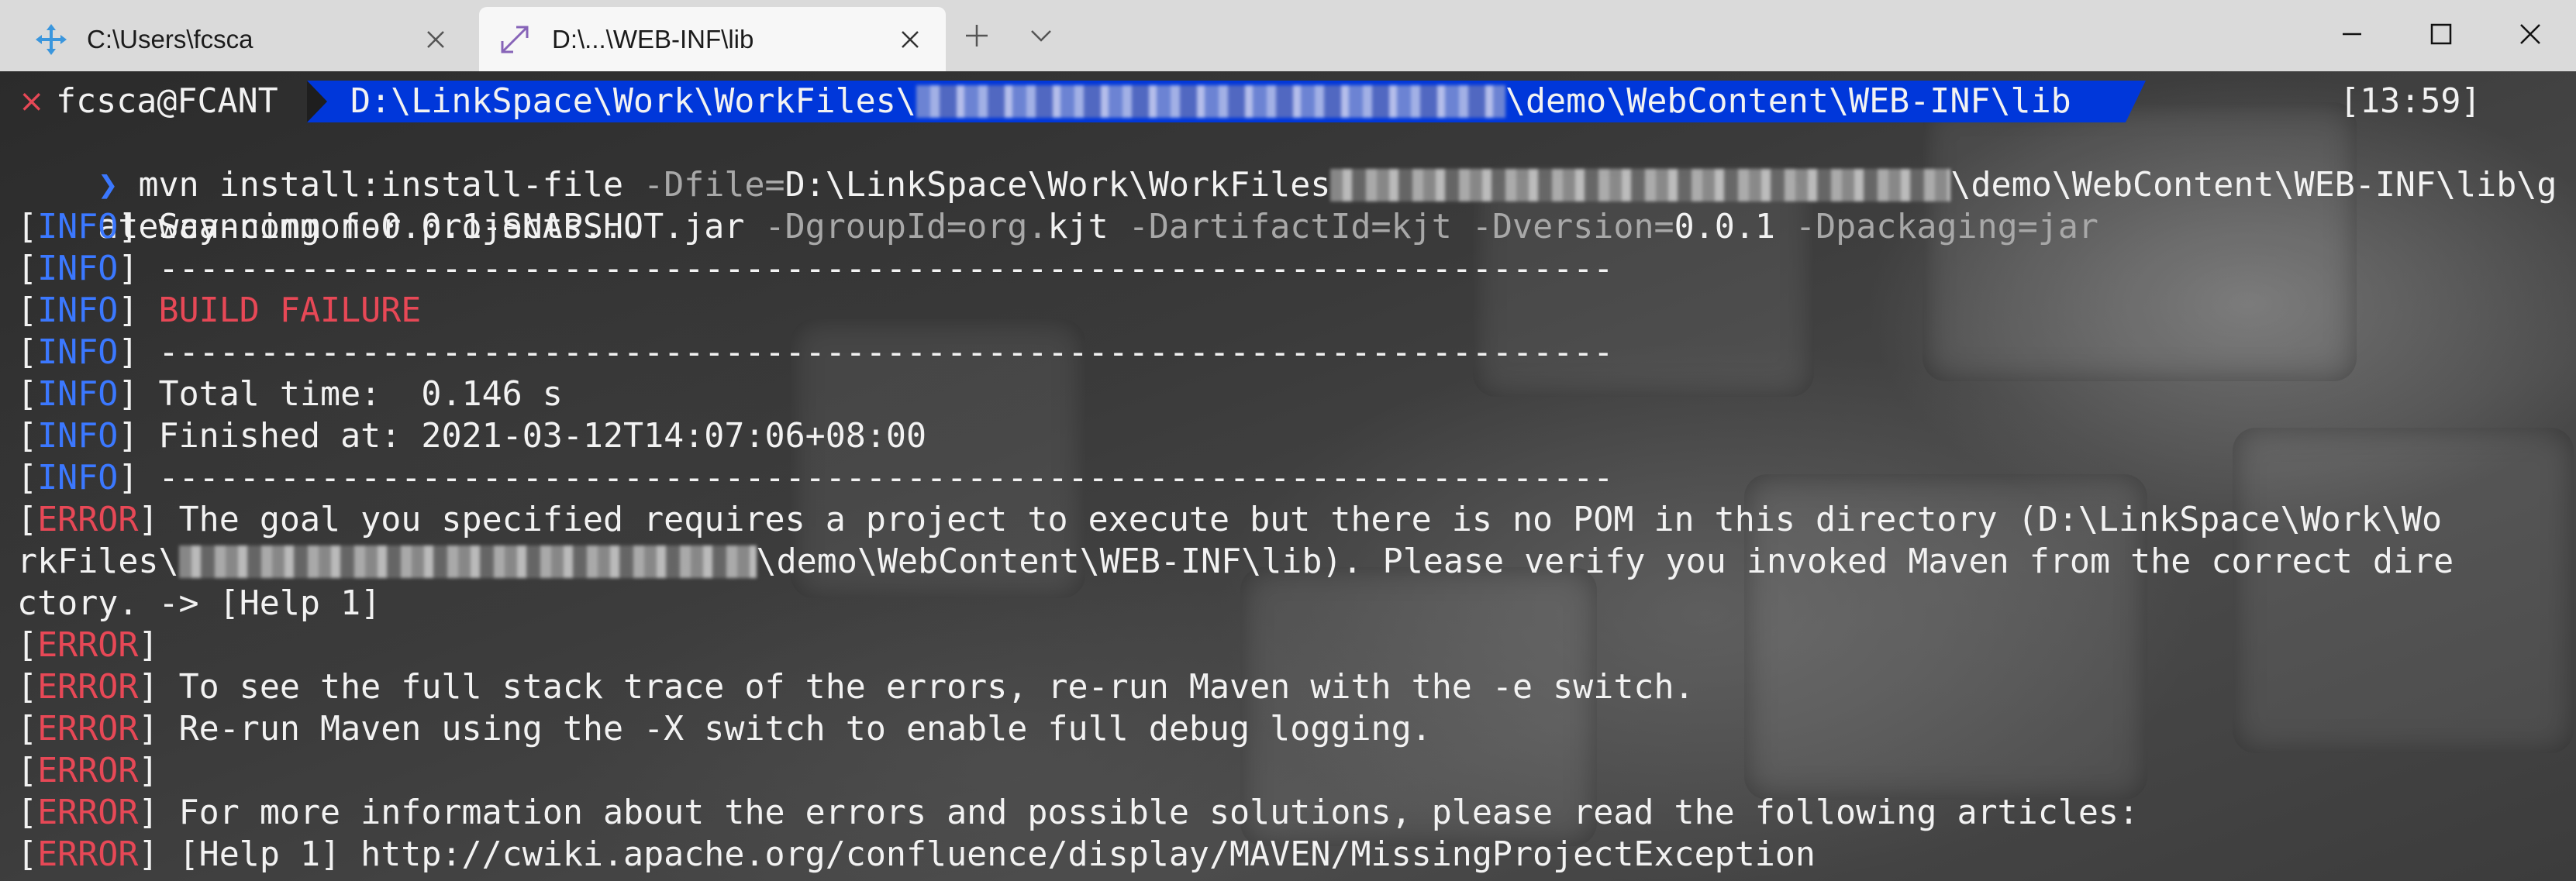 The width and height of the screenshot is (2576, 881). Describe the element at coordinates (1288, 35) in the screenshot. I see `title-bar: C:\Users\fcsca D:\...\WEB-INF\lib` at that location.